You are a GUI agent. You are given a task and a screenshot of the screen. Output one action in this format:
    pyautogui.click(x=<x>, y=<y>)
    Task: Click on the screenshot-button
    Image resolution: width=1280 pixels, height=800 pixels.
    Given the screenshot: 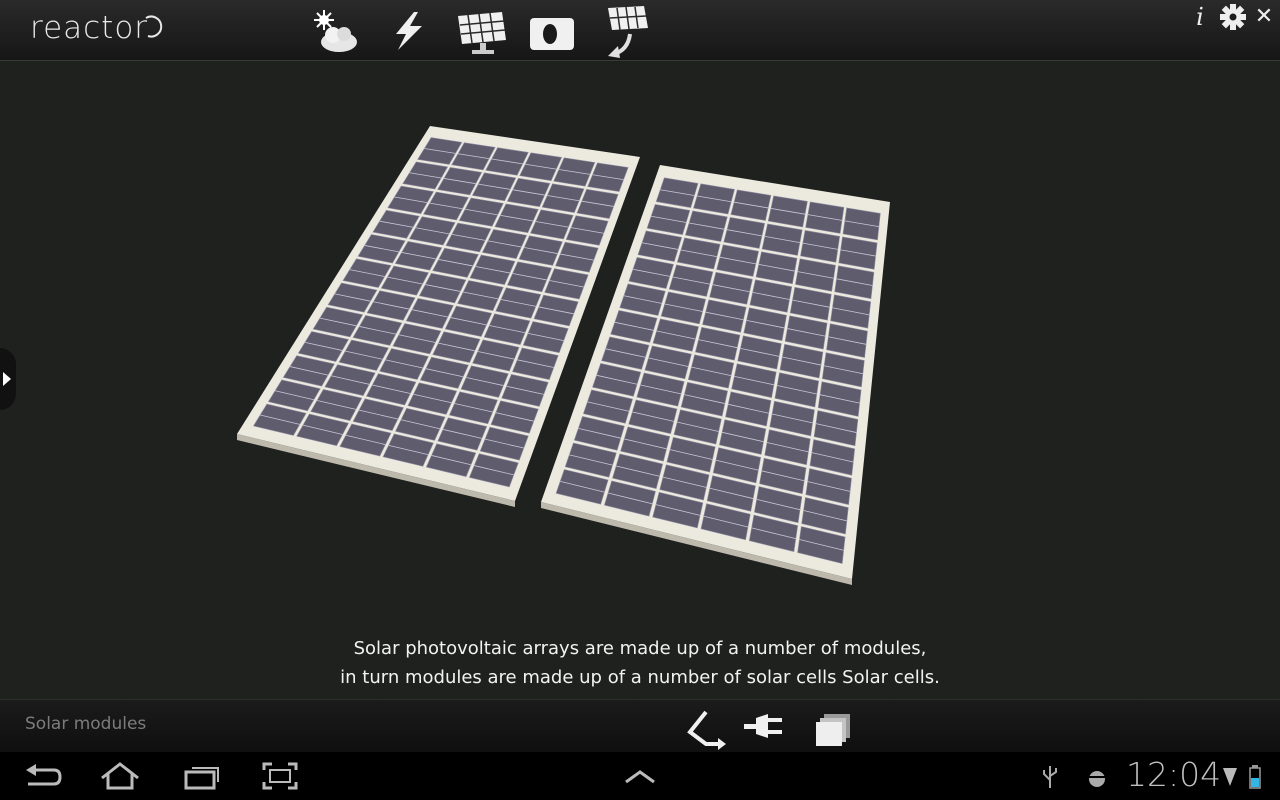 What is the action you would take?
    pyautogui.click(x=280, y=776)
    